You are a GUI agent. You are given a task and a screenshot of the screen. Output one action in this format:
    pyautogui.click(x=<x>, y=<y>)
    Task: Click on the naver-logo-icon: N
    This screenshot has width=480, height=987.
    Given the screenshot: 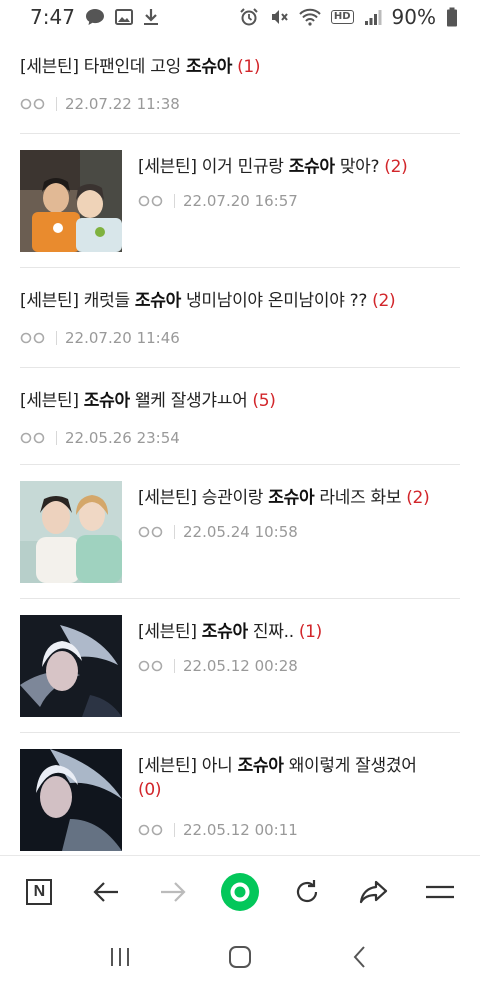 What is the action you would take?
    pyautogui.click(x=39, y=891)
    